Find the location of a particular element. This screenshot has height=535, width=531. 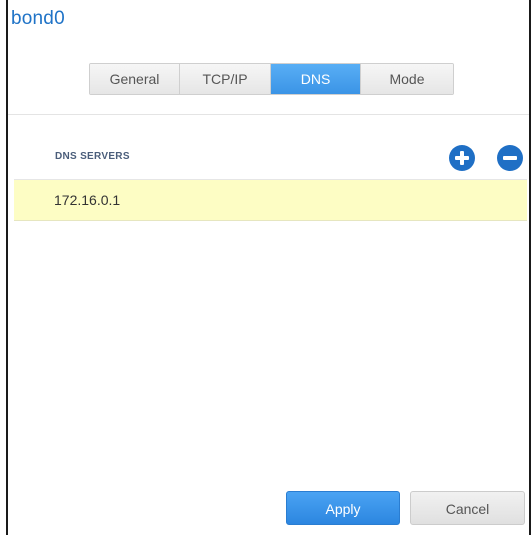

tab-bar: General TCP/IP DNS Mode is located at coordinates (271, 79).